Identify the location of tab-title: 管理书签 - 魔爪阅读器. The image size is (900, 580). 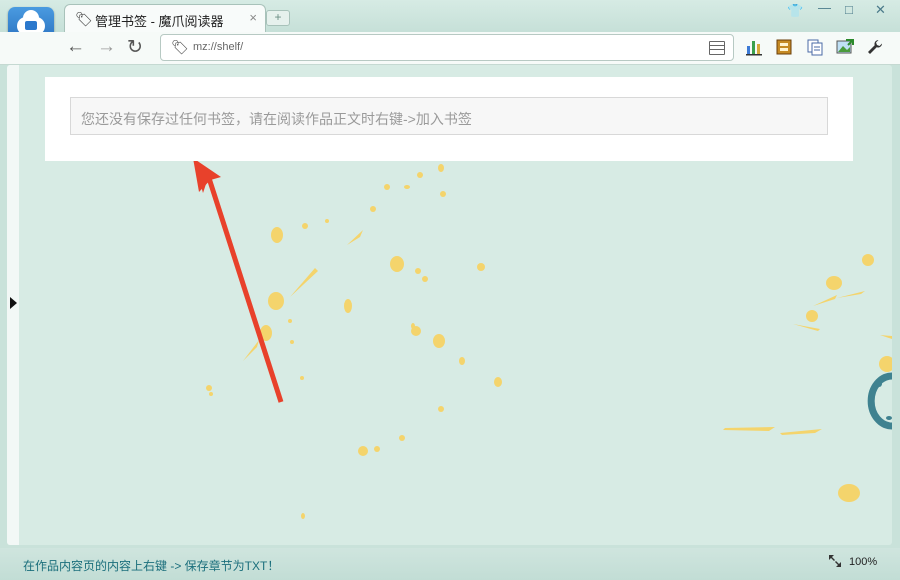
(159, 21).